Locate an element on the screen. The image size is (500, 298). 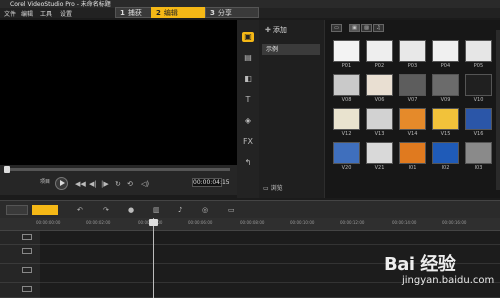
media-thumbnail: V13 is located at coordinates (379, 123).